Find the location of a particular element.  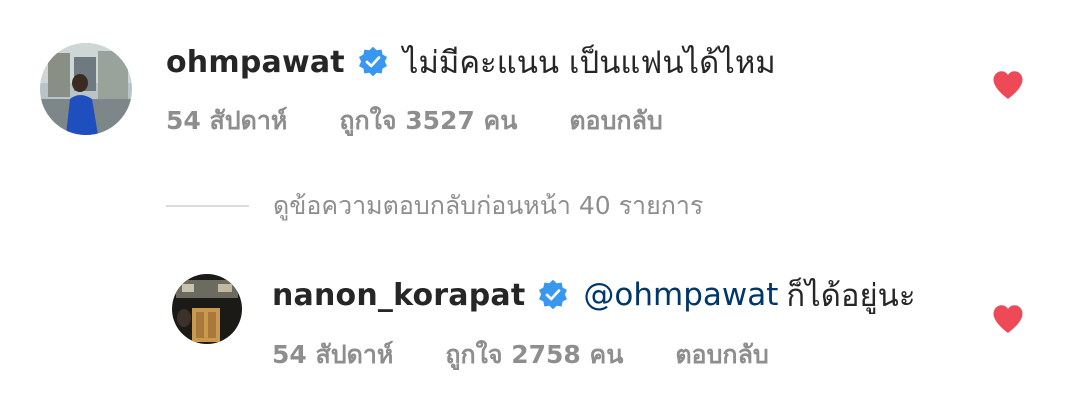

reply-header: nanon_korapat @ohmpawat ก็ได้อยู่นะ is located at coordinates (594, 295).